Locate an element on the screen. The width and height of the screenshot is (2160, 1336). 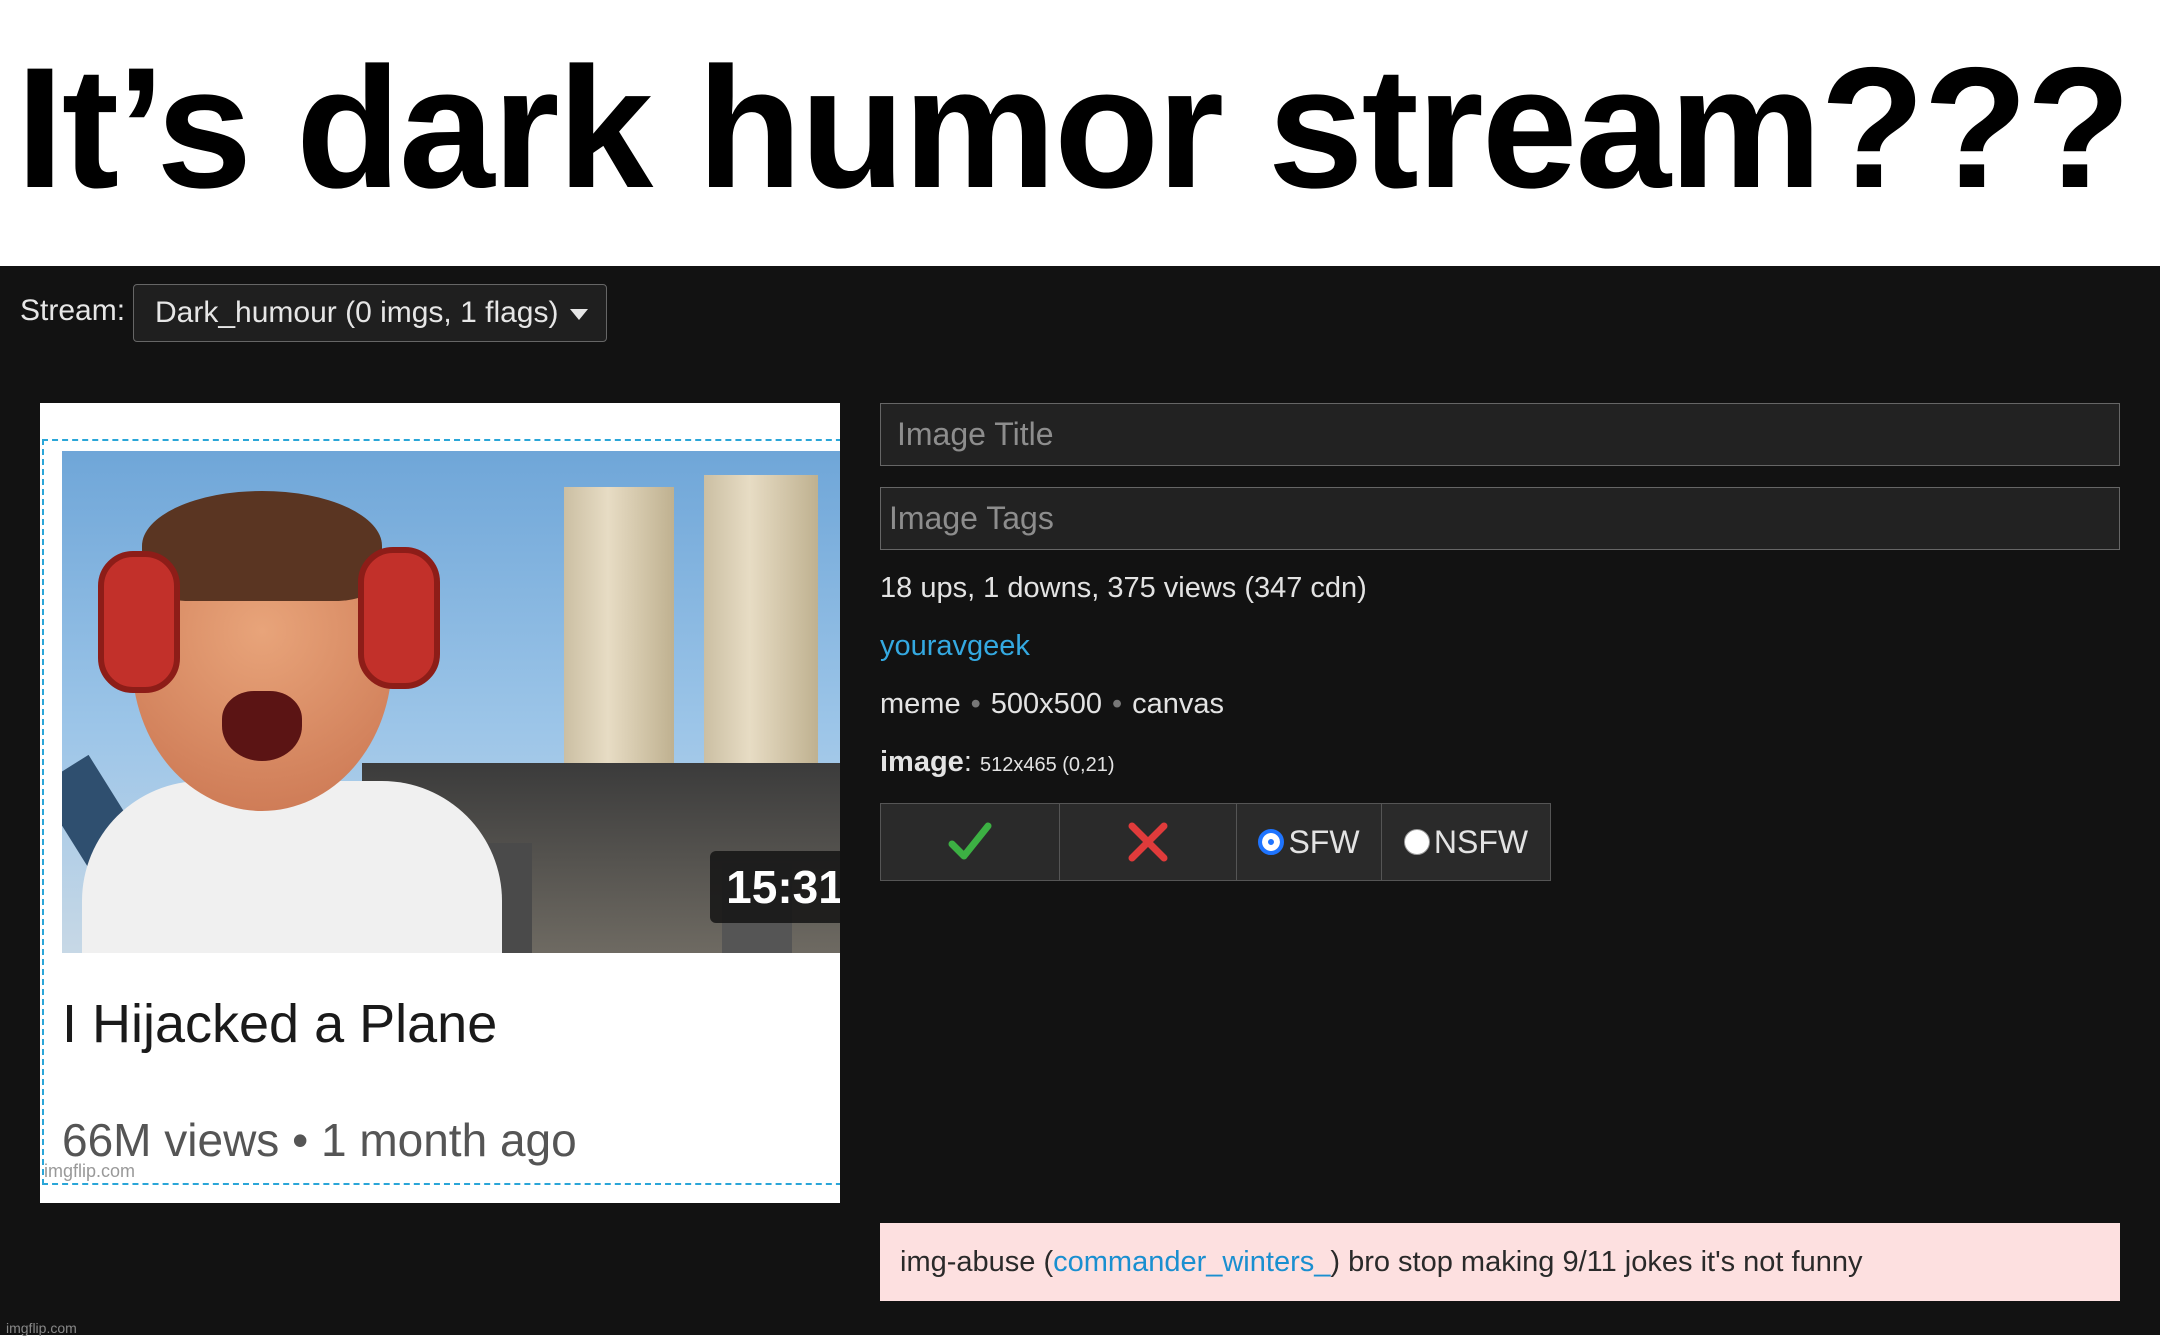
info-size: 500x500 is located at coordinates (1046, 704).